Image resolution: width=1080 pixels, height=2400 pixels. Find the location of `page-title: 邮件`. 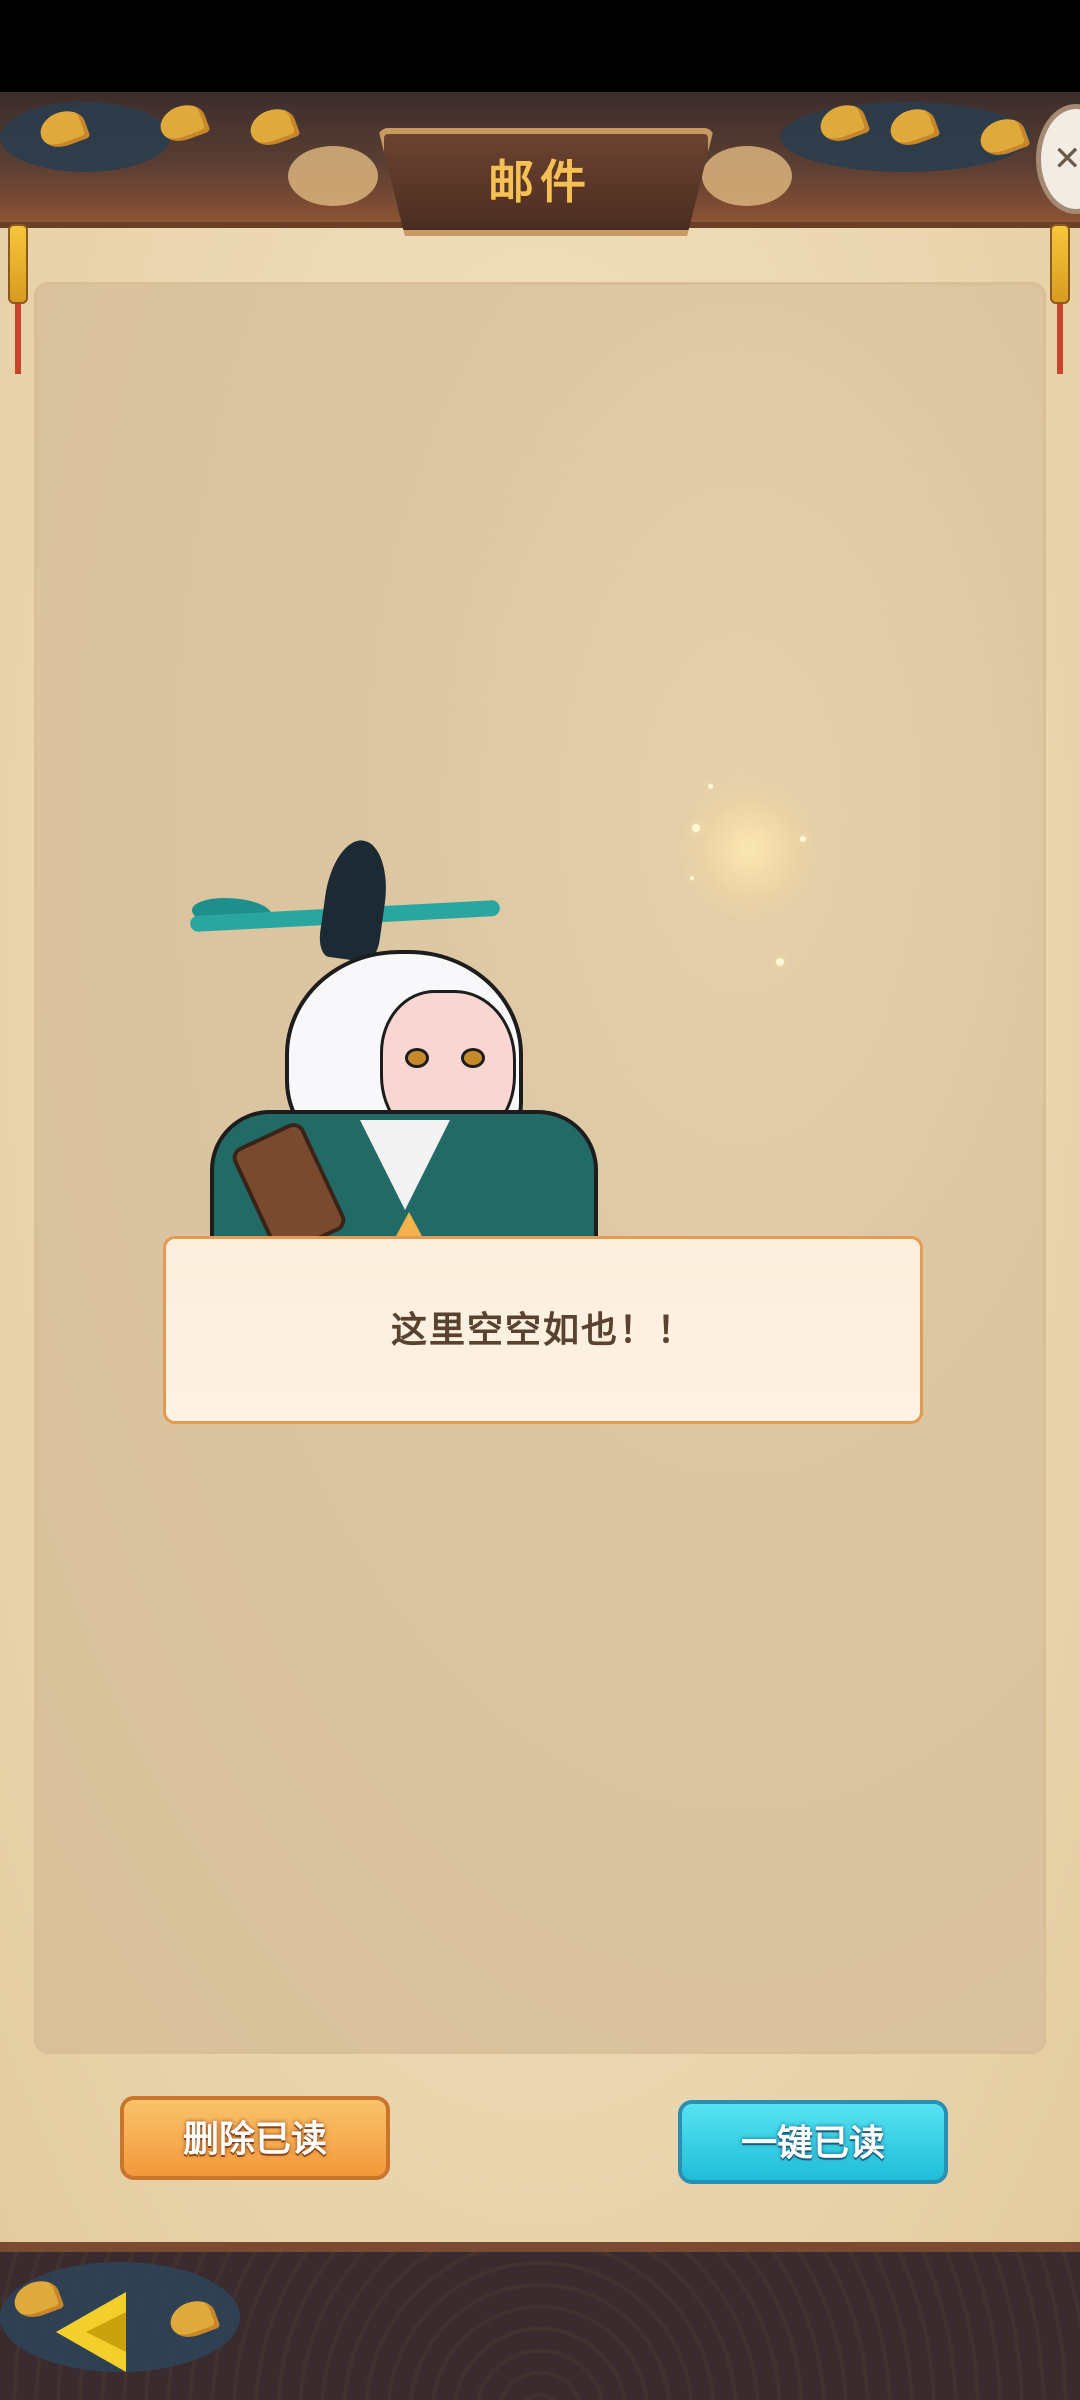

page-title: 邮件 is located at coordinates (540, 182).